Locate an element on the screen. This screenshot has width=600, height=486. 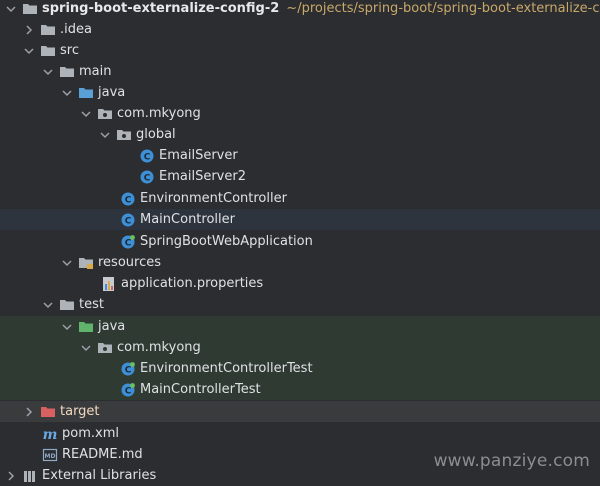
tree-row-test-java: java is located at coordinates (300, 326).